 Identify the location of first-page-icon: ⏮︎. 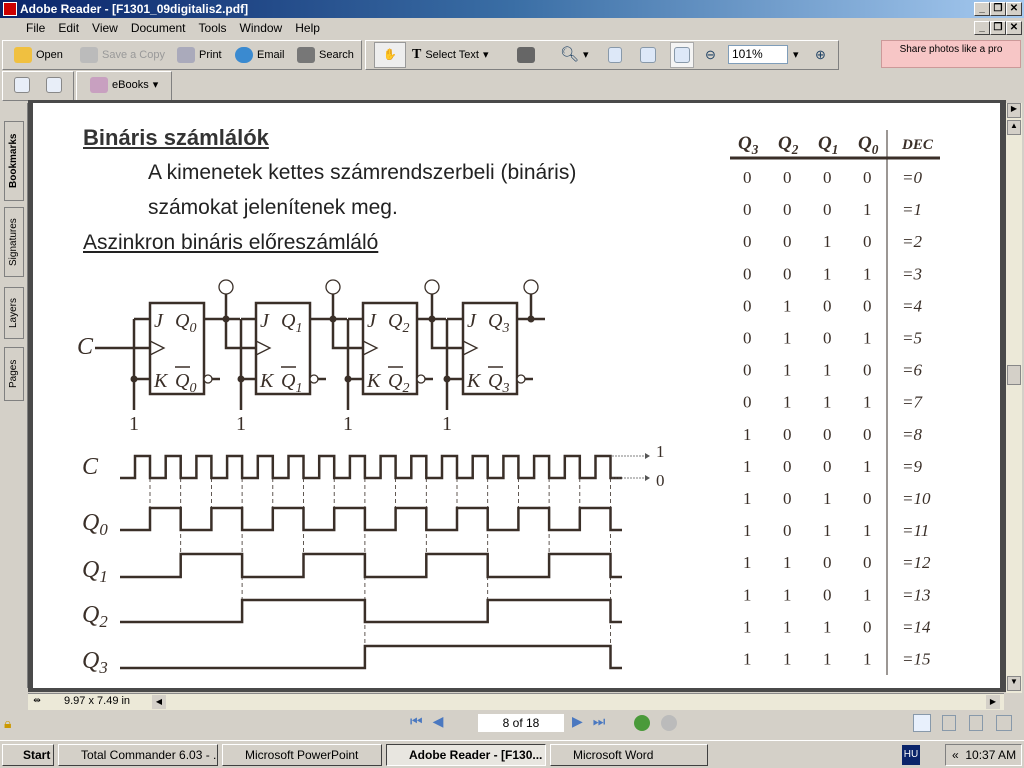
(421, 721).